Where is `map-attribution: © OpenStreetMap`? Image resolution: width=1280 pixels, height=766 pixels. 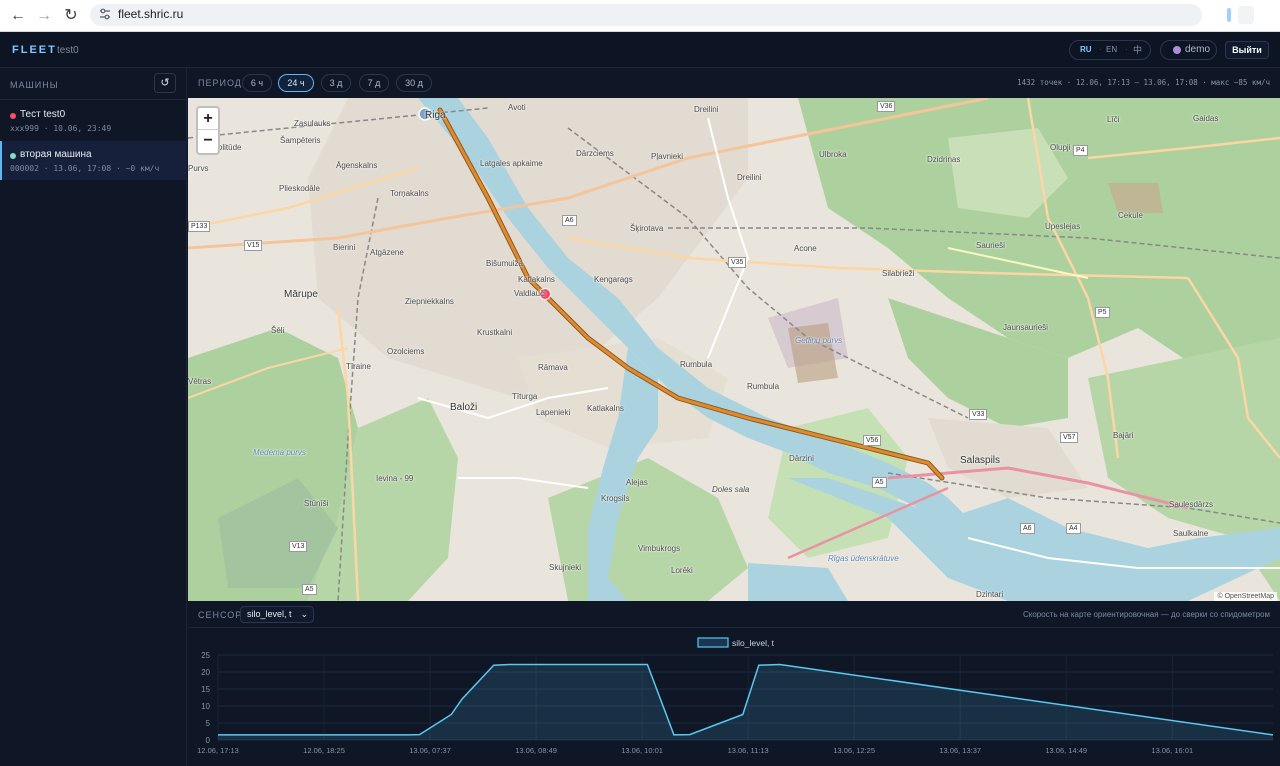 map-attribution: © OpenStreetMap is located at coordinates (1245, 596).